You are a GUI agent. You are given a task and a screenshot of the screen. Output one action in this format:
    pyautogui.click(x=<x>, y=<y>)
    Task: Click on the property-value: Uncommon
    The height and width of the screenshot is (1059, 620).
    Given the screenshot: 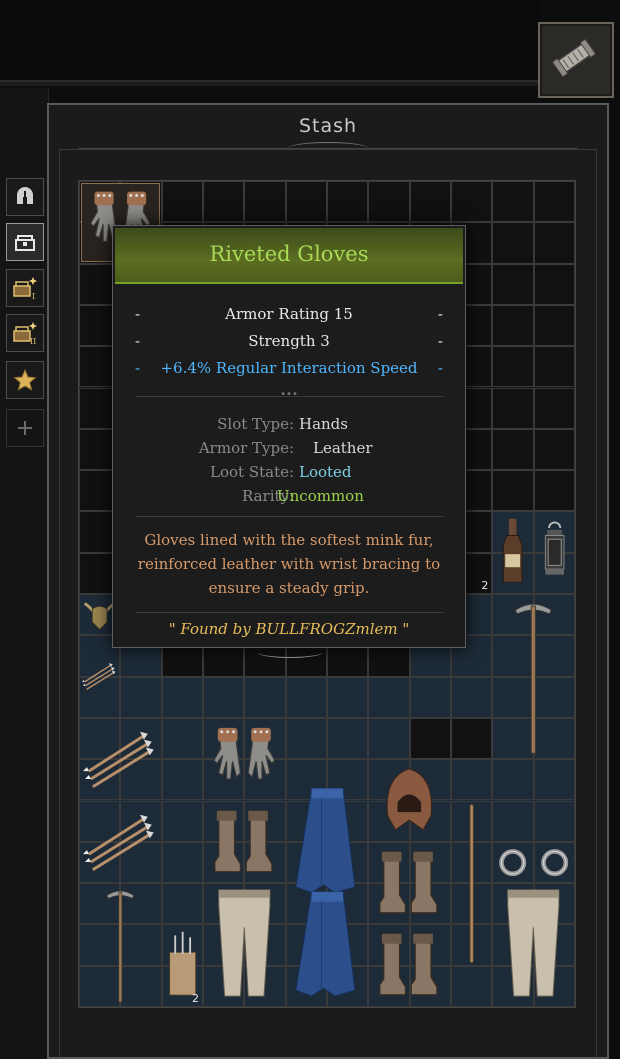 What is the action you would take?
    pyautogui.click(x=320, y=496)
    